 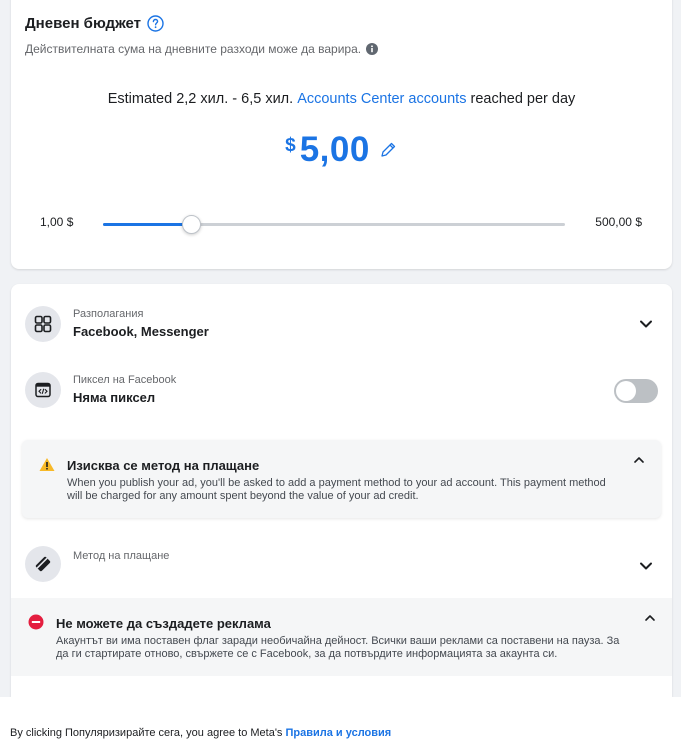 I want to click on error-circle-icon, so click(x=36, y=622).